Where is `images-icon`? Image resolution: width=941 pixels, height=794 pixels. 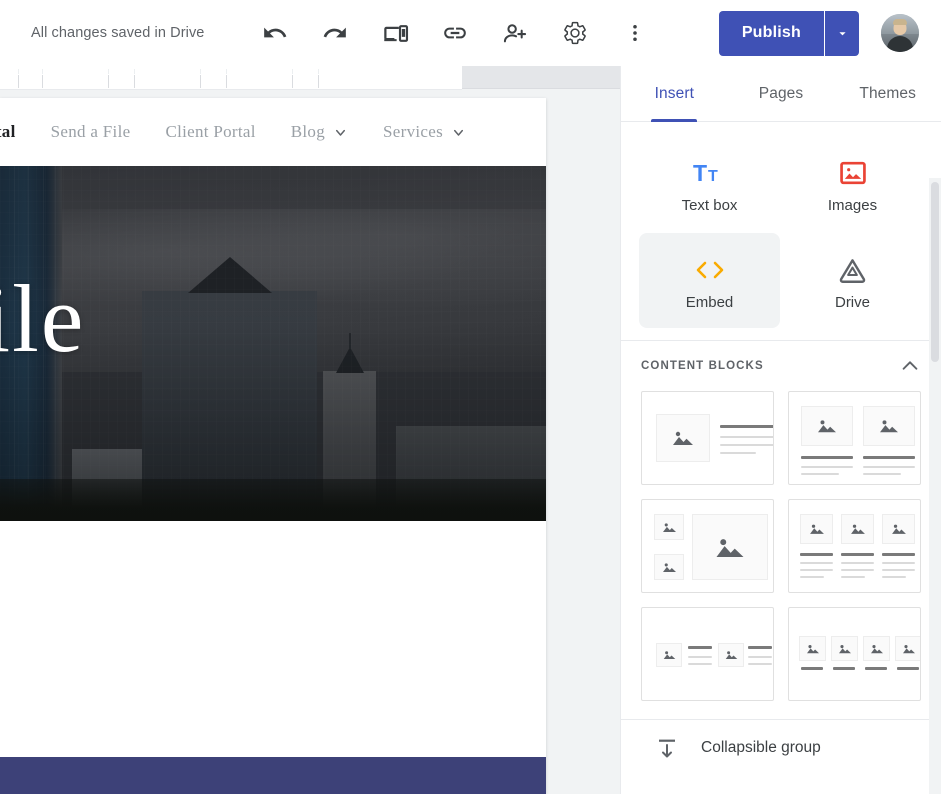 images-icon is located at coordinates (853, 173).